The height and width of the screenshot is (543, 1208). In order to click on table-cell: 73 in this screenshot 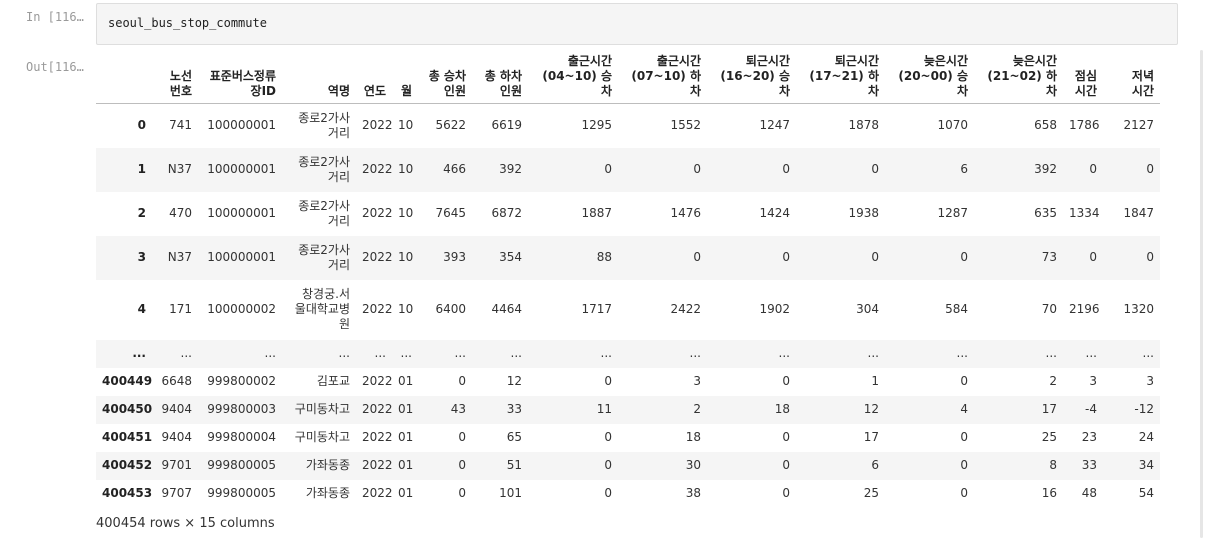, I will do `click(1049, 257)`.